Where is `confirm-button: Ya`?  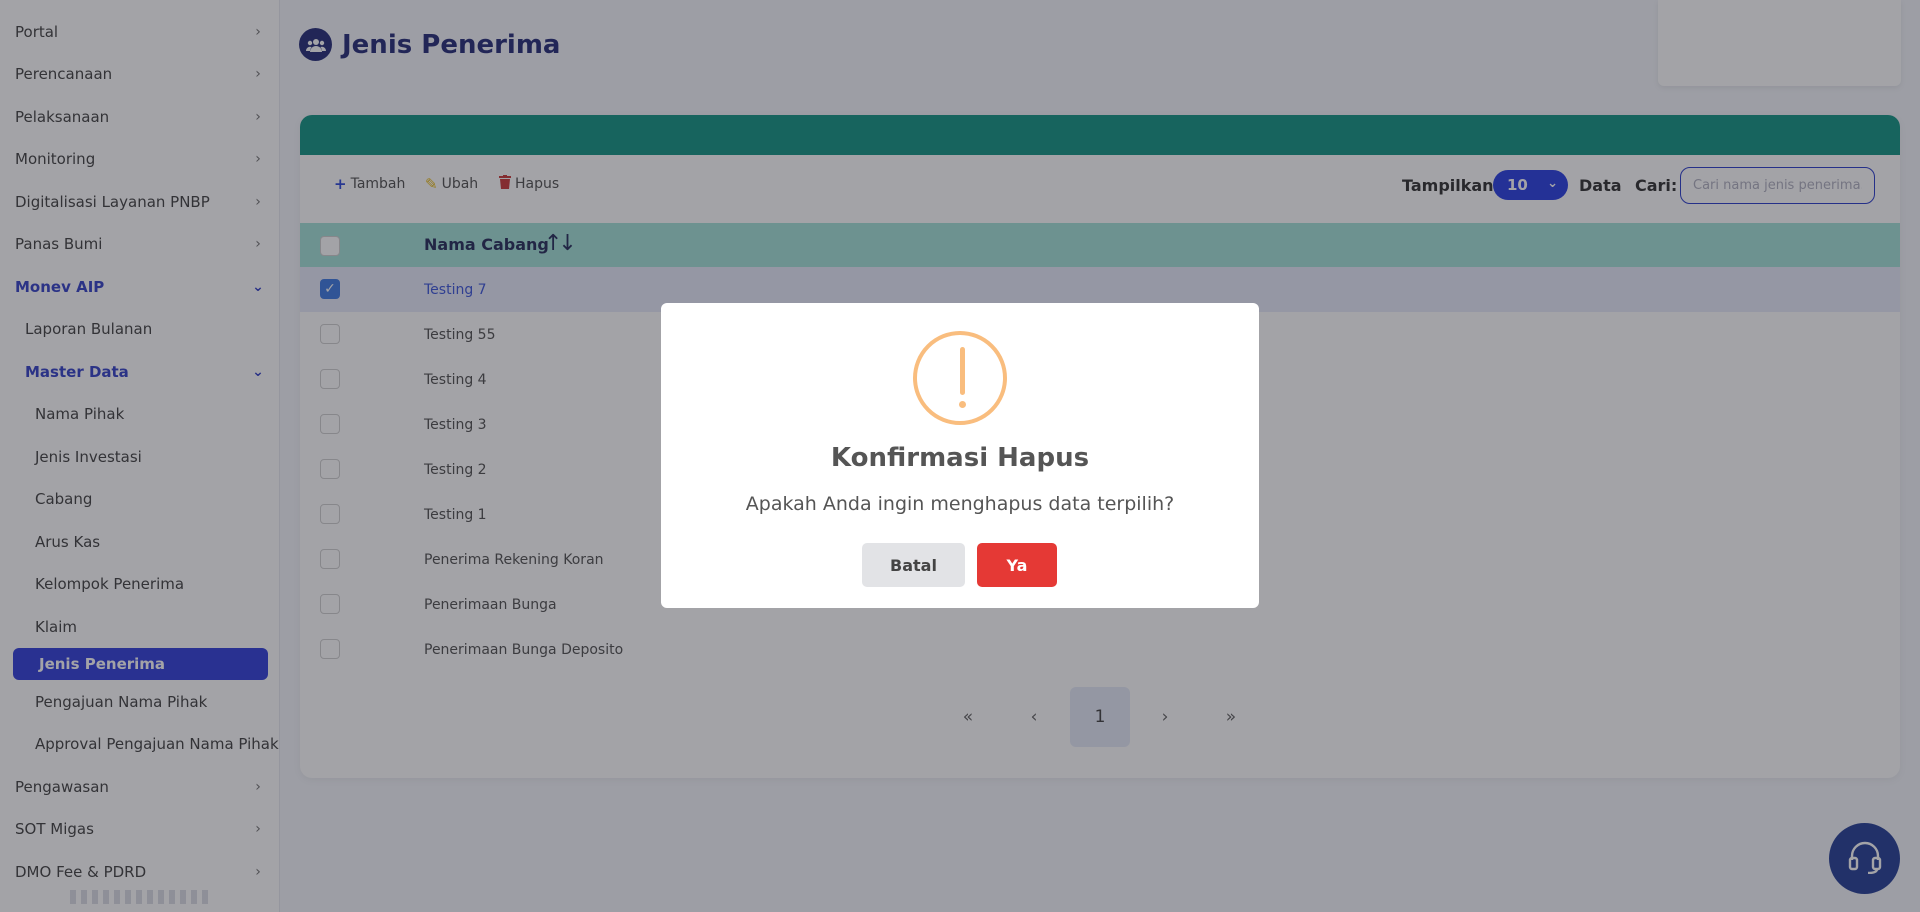 confirm-button: Ya is located at coordinates (1017, 565).